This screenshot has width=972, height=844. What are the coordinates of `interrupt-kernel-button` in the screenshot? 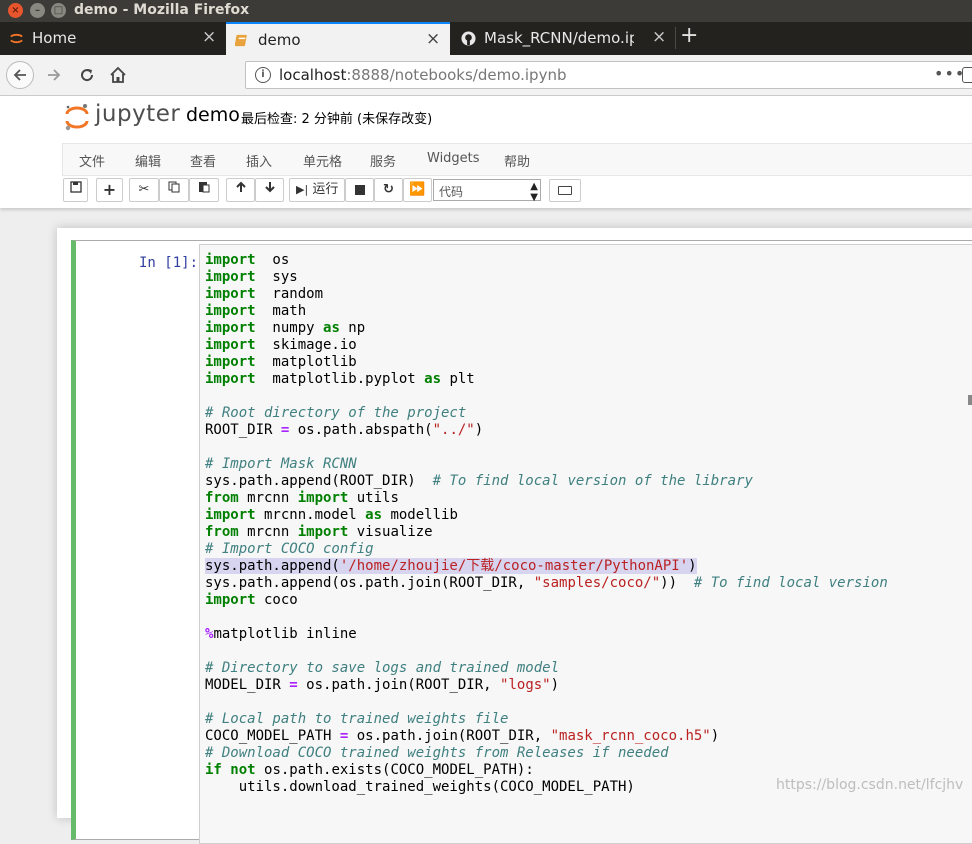 It's located at (359, 190).